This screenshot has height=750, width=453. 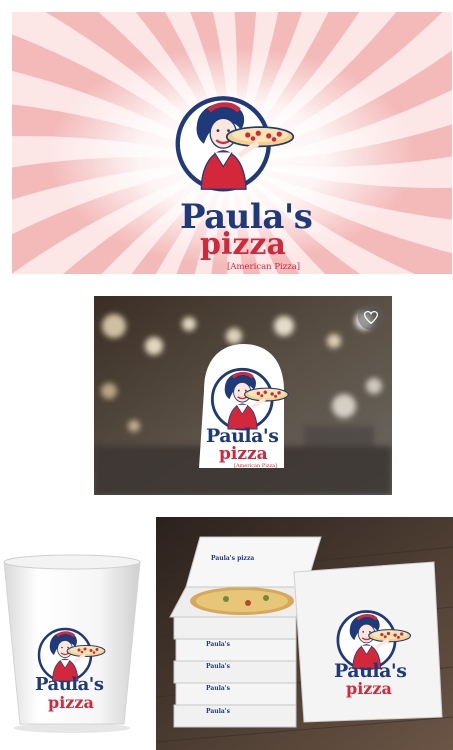 I want to click on brand-tagline: [American Pizza], so click(x=263, y=267).